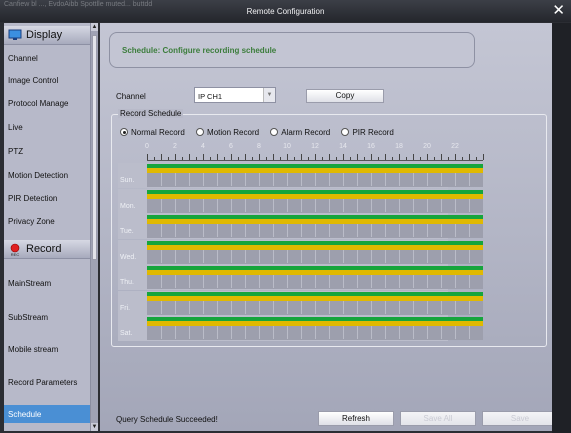 The height and width of the screenshot is (433, 571). What do you see at coordinates (558, 10) in the screenshot?
I see `close-icon: ✕` at bounding box center [558, 10].